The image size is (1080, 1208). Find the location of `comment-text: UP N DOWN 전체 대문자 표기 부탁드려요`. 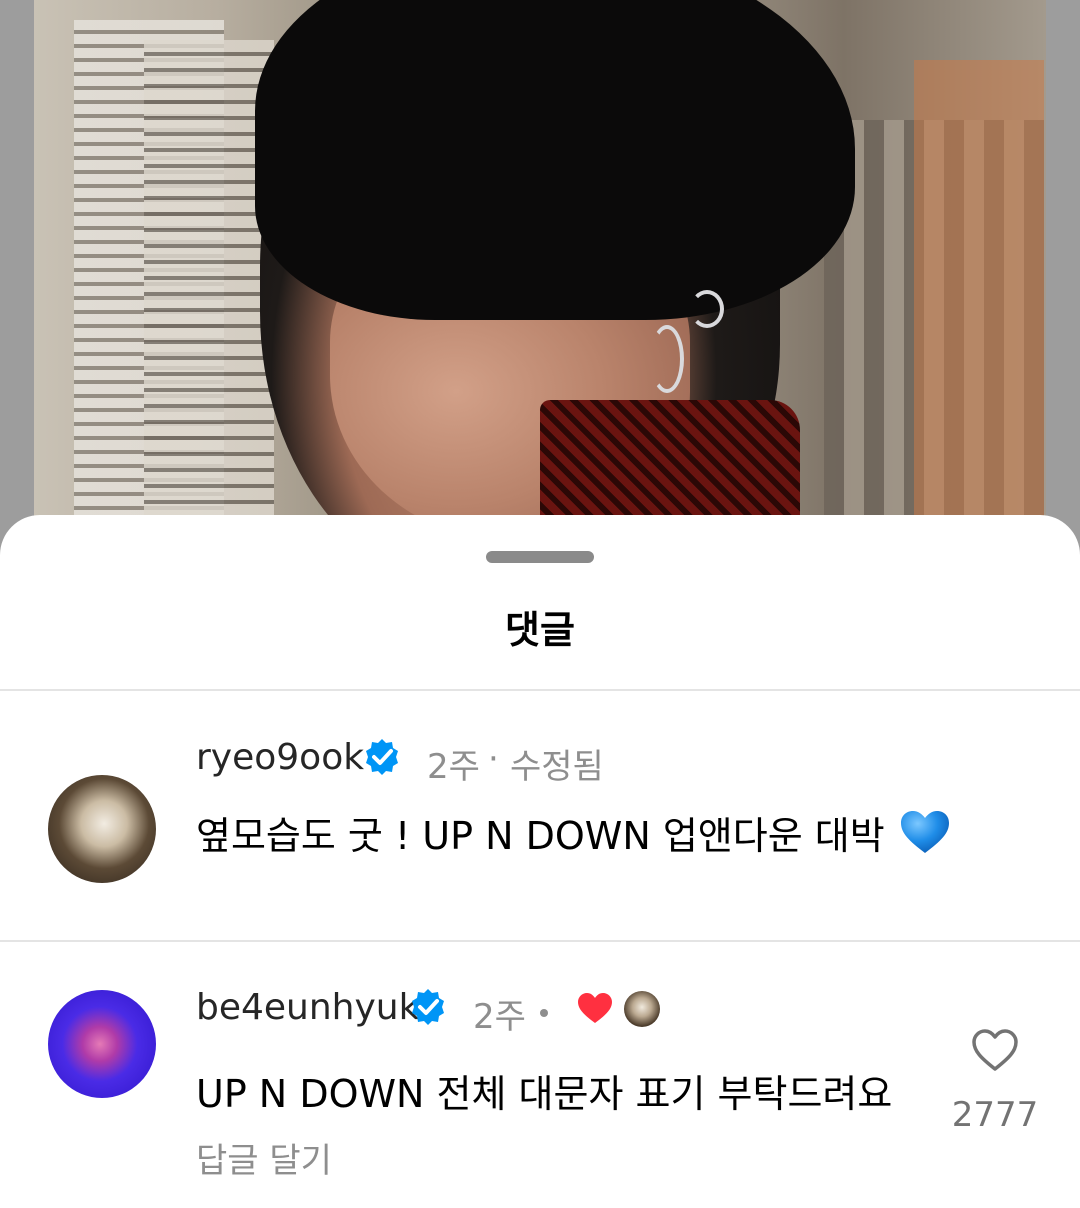

comment-text: UP N DOWN 전체 대문자 표기 부탁드려요 is located at coordinates (544, 1094).